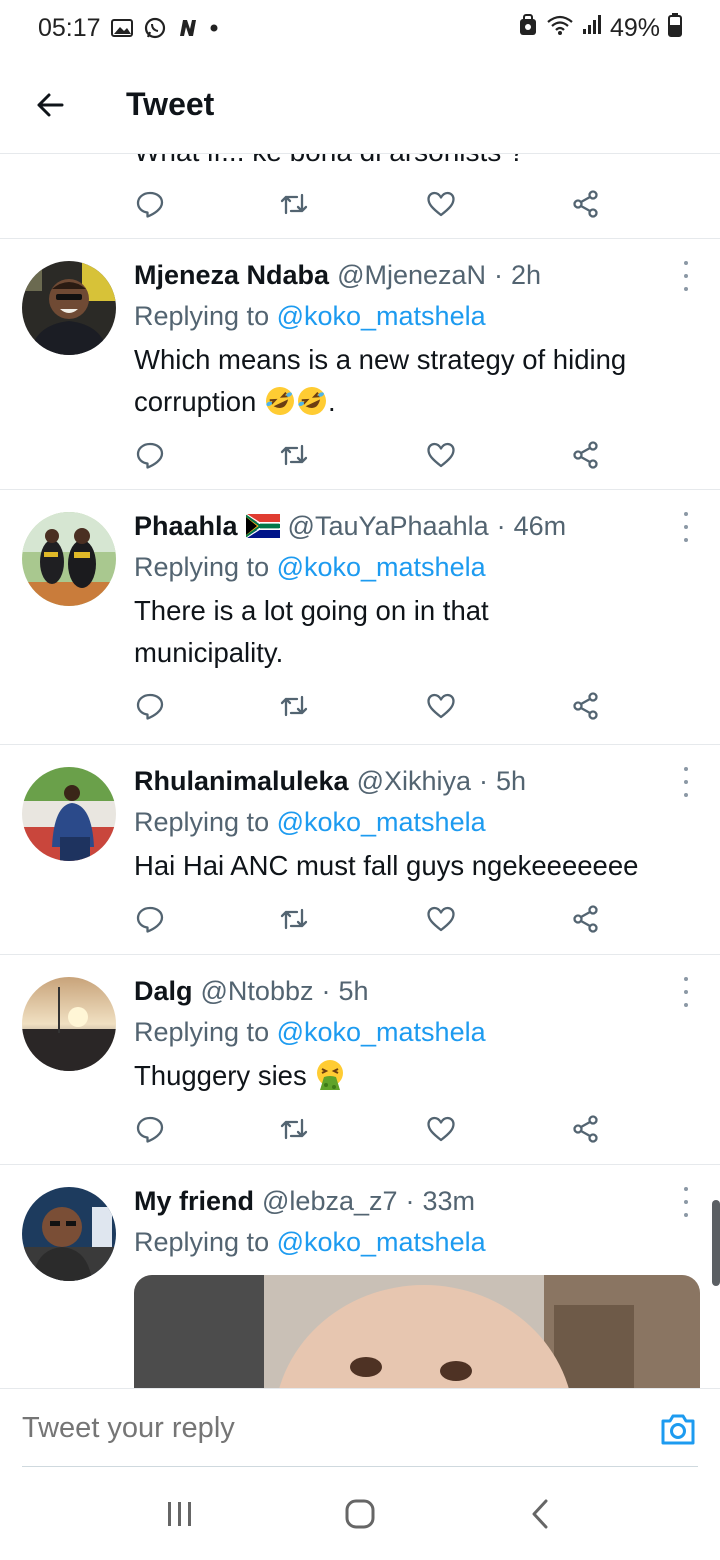 This screenshot has width=720, height=1560. Describe the element at coordinates (540, 526) in the screenshot. I see `timestamp: 46m` at that location.